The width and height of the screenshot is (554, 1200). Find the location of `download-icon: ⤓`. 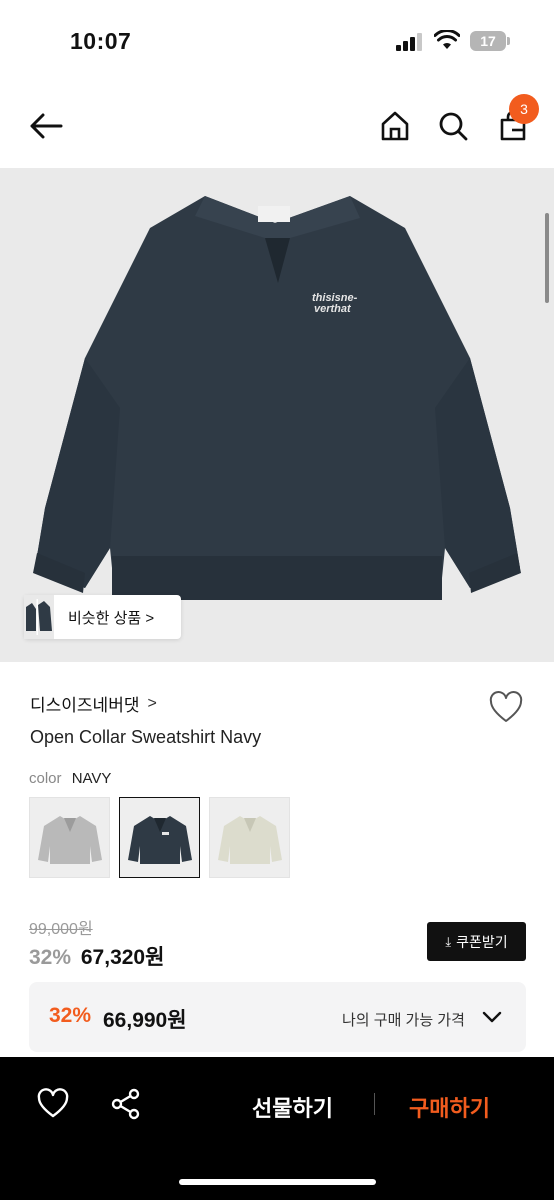

download-icon: ⤓ is located at coordinates (448, 941).